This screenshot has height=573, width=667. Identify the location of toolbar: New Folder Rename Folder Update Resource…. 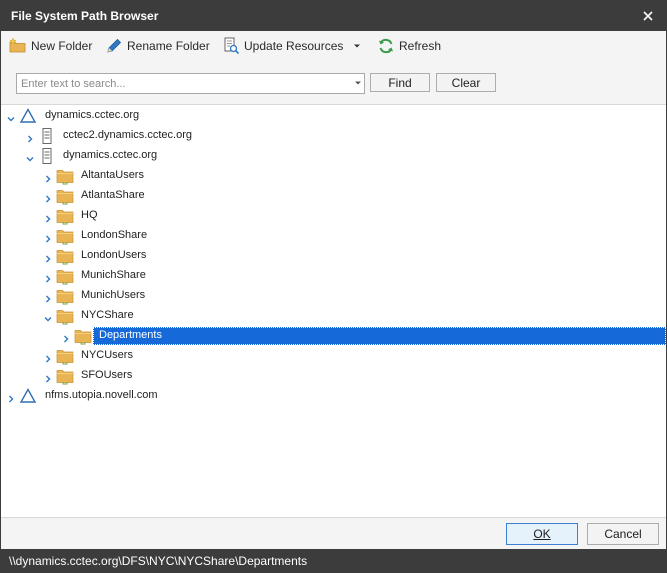
(333, 46).